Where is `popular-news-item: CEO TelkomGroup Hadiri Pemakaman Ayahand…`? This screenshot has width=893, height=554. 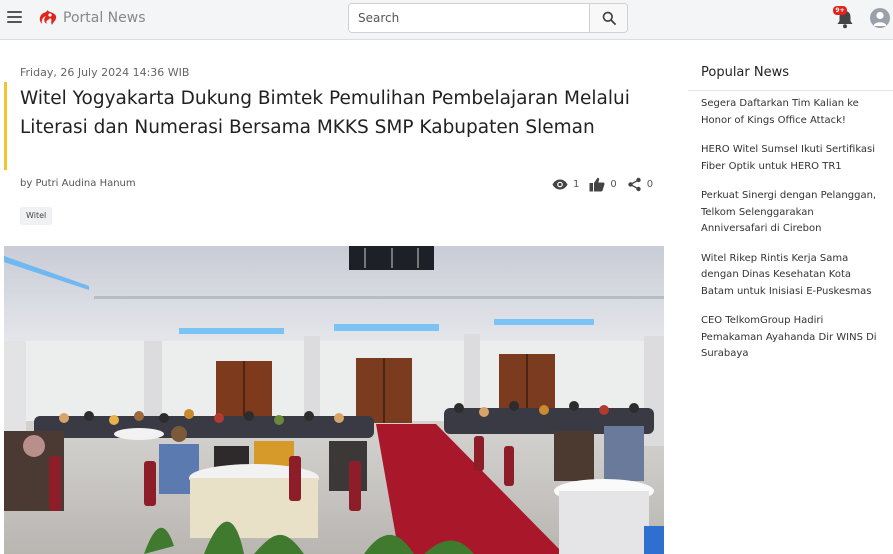 popular-news-item: CEO TelkomGroup Hadiri Pemakaman Ayahand… is located at coordinates (791, 338).